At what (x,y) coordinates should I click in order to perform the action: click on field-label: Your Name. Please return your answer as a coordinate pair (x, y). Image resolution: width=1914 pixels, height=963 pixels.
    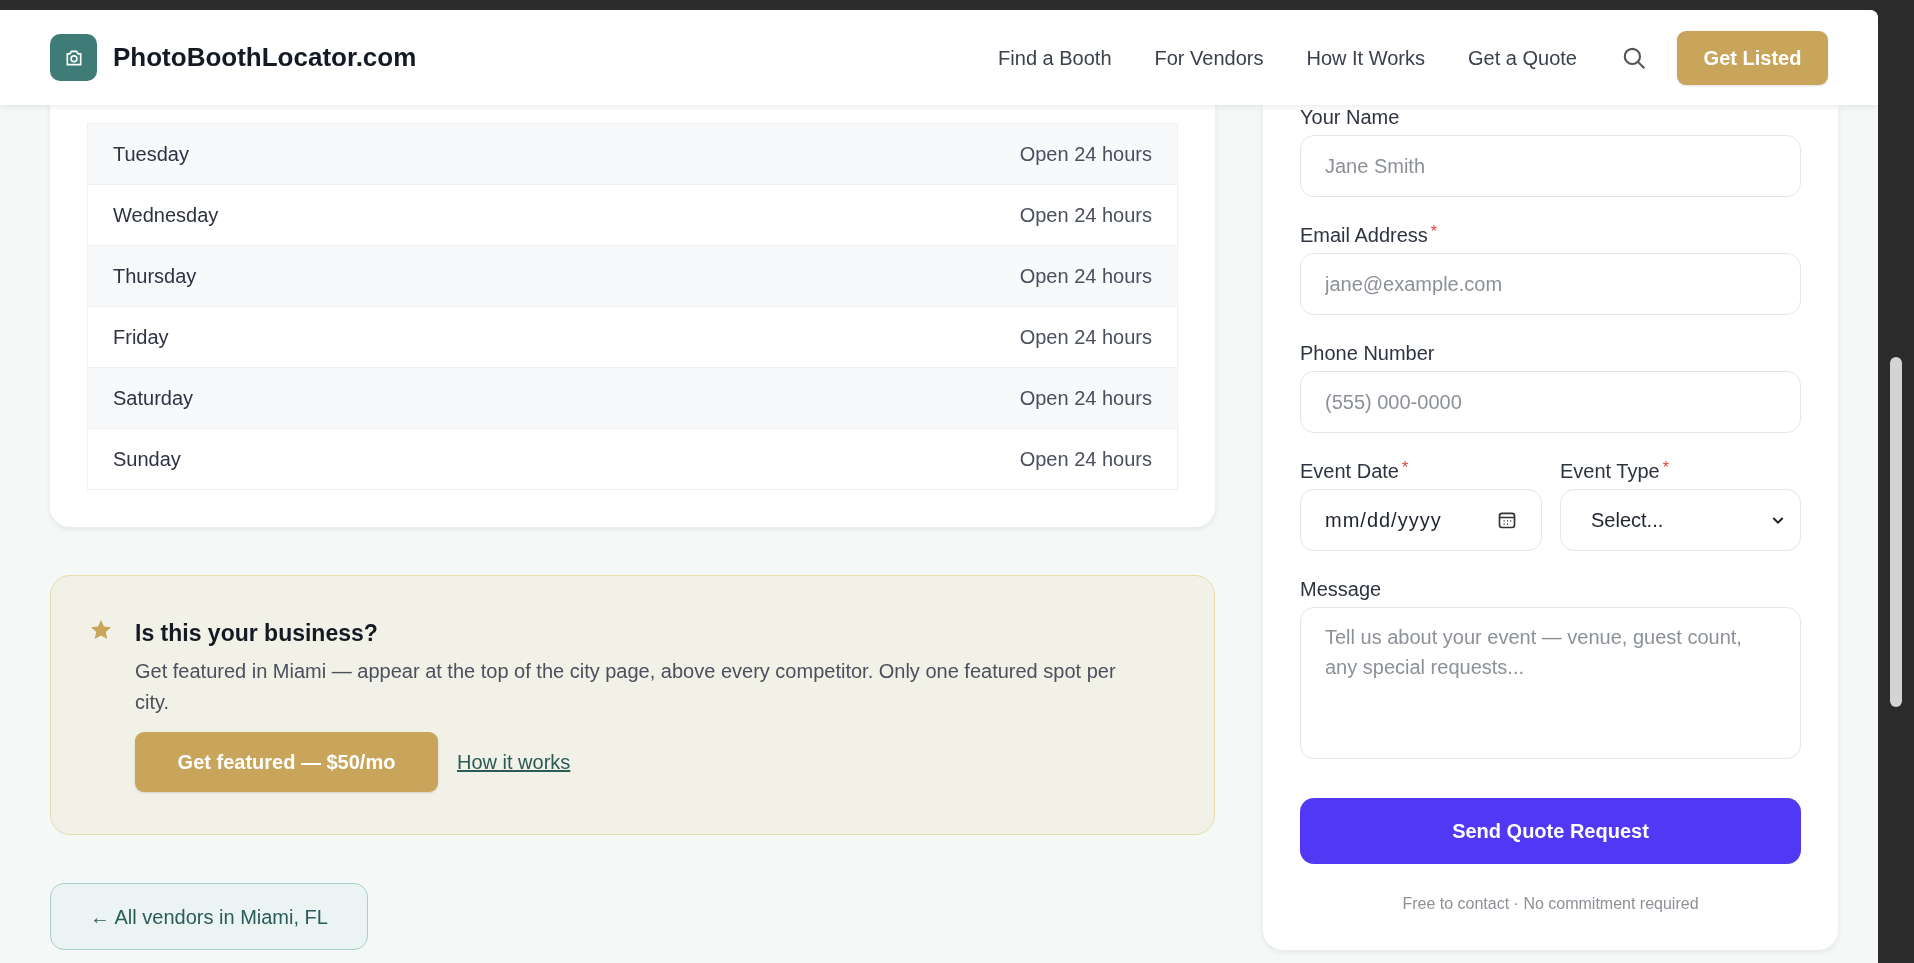
    Looking at the image, I should click on (1350, 117).